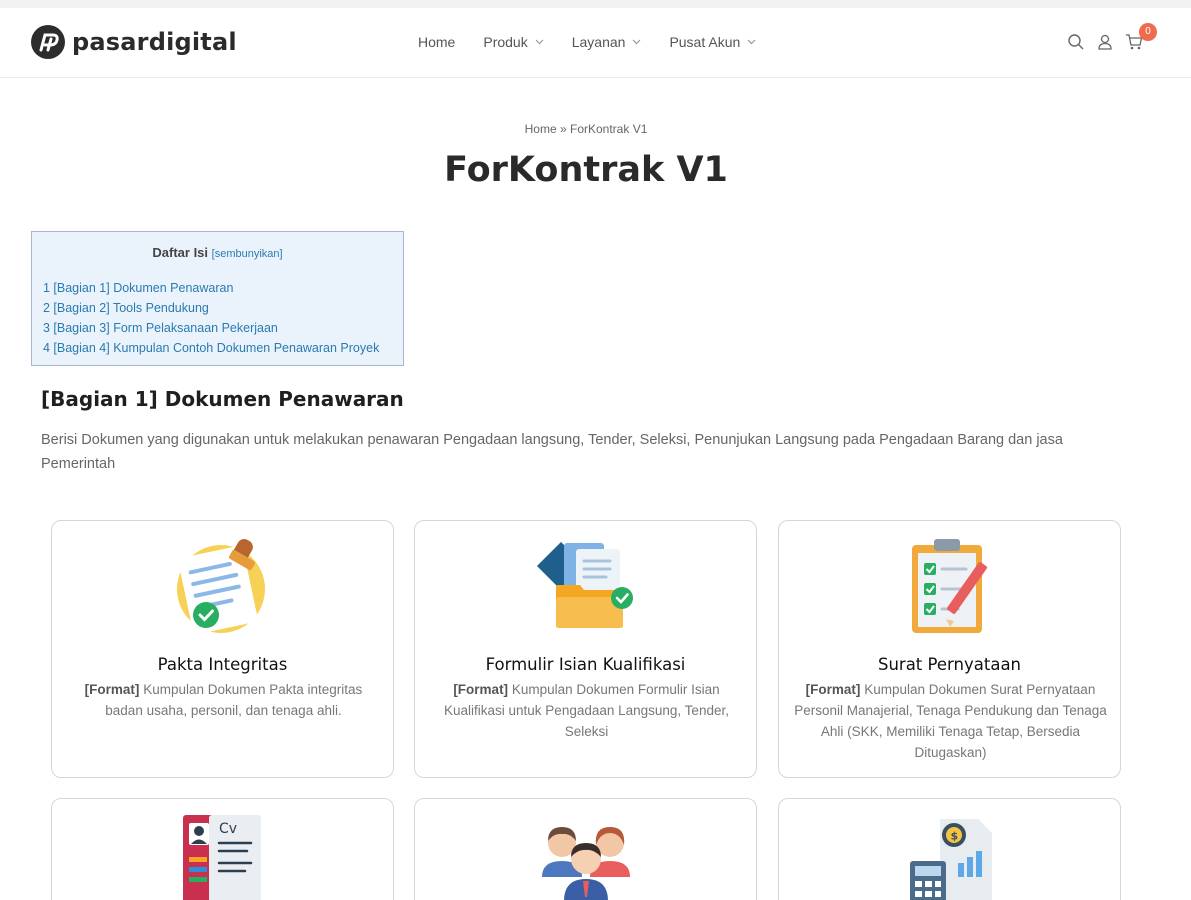 This screenshot has height=900, width=1191. Describe the element at coordinates (705, 42) in the screenshot. I see `nav-item-label: Pusat Akun` at that location.